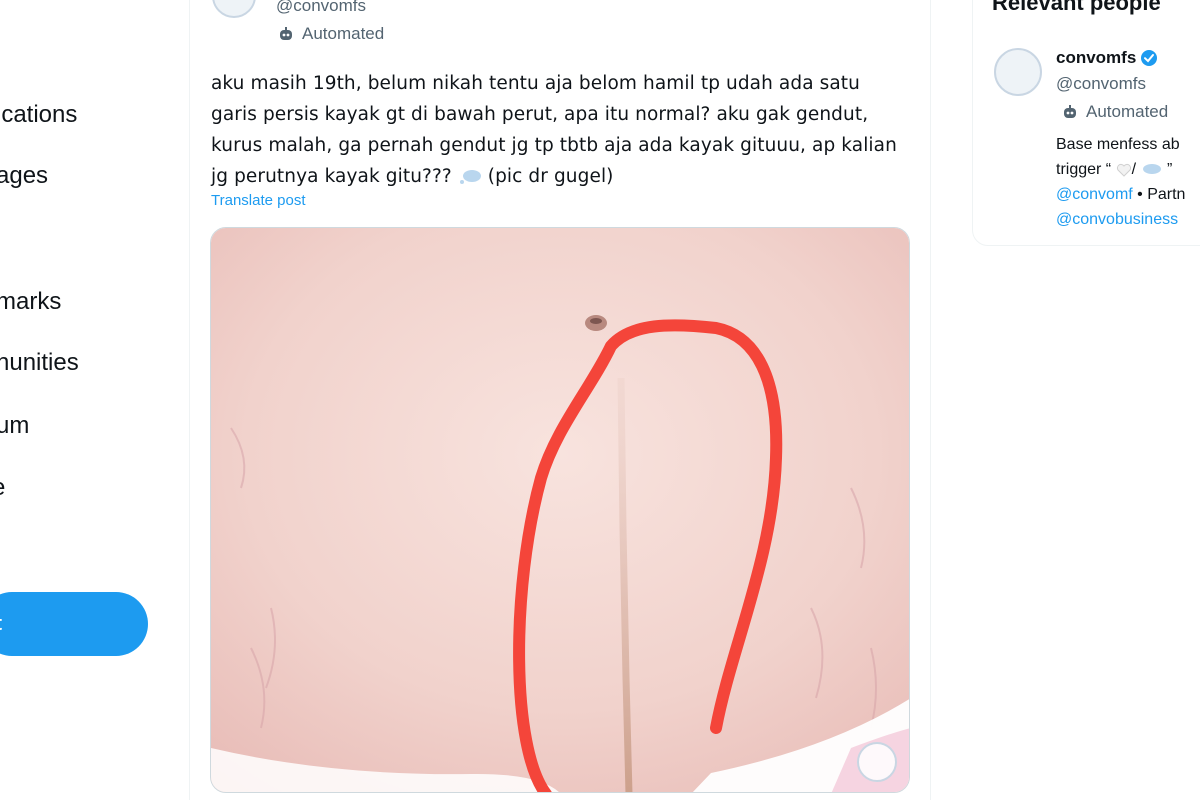 This screenshot has width=1200, height=800. What do you see at coordinates (1127, 111) in the screenshot?
I see `relevant-automated-label: Automated` at bounding box center [1127, 111].